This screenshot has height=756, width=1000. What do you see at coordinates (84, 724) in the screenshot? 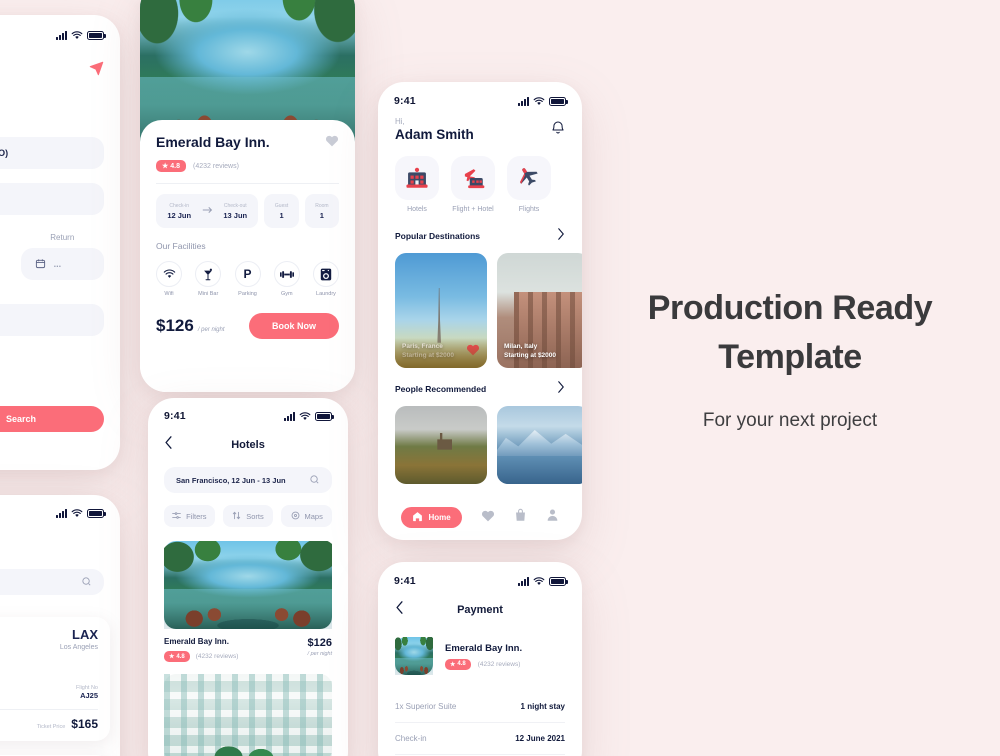
I see `ticket-price-value: $165` at bounding box center [84, 724].